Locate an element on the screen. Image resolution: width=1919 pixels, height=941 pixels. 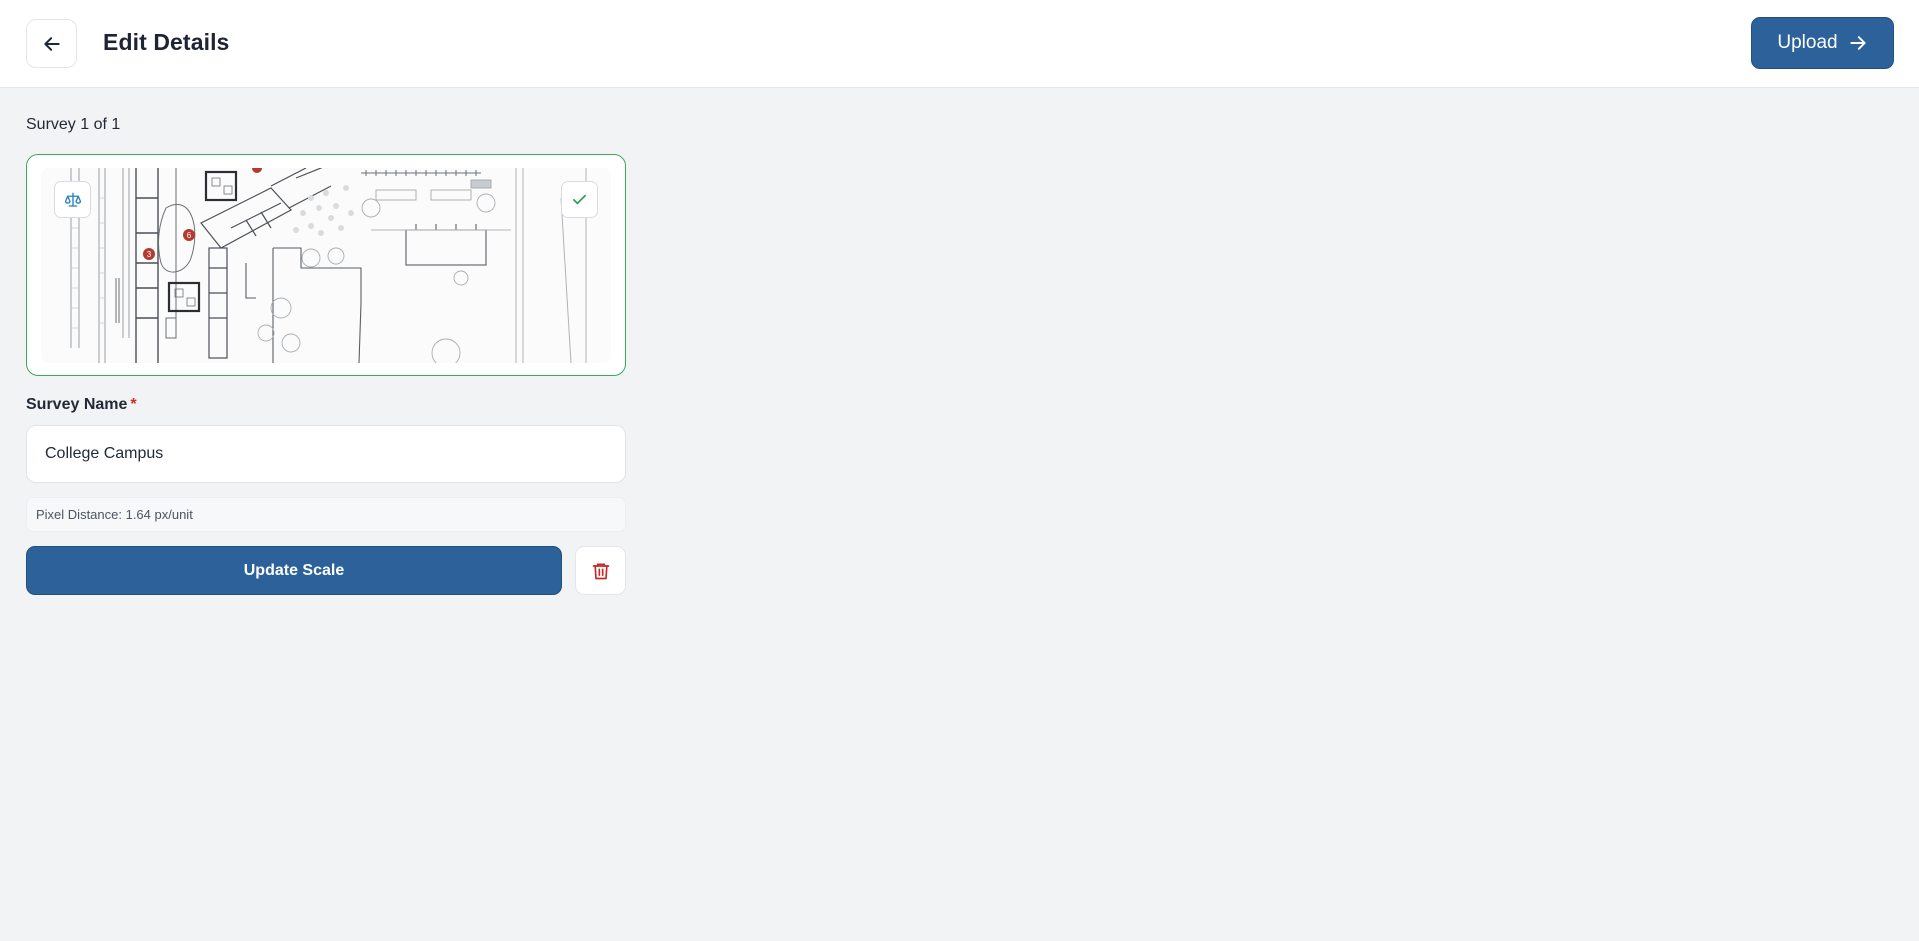
survey-preview-card: 6 3 is located at coordinates (326, 265).